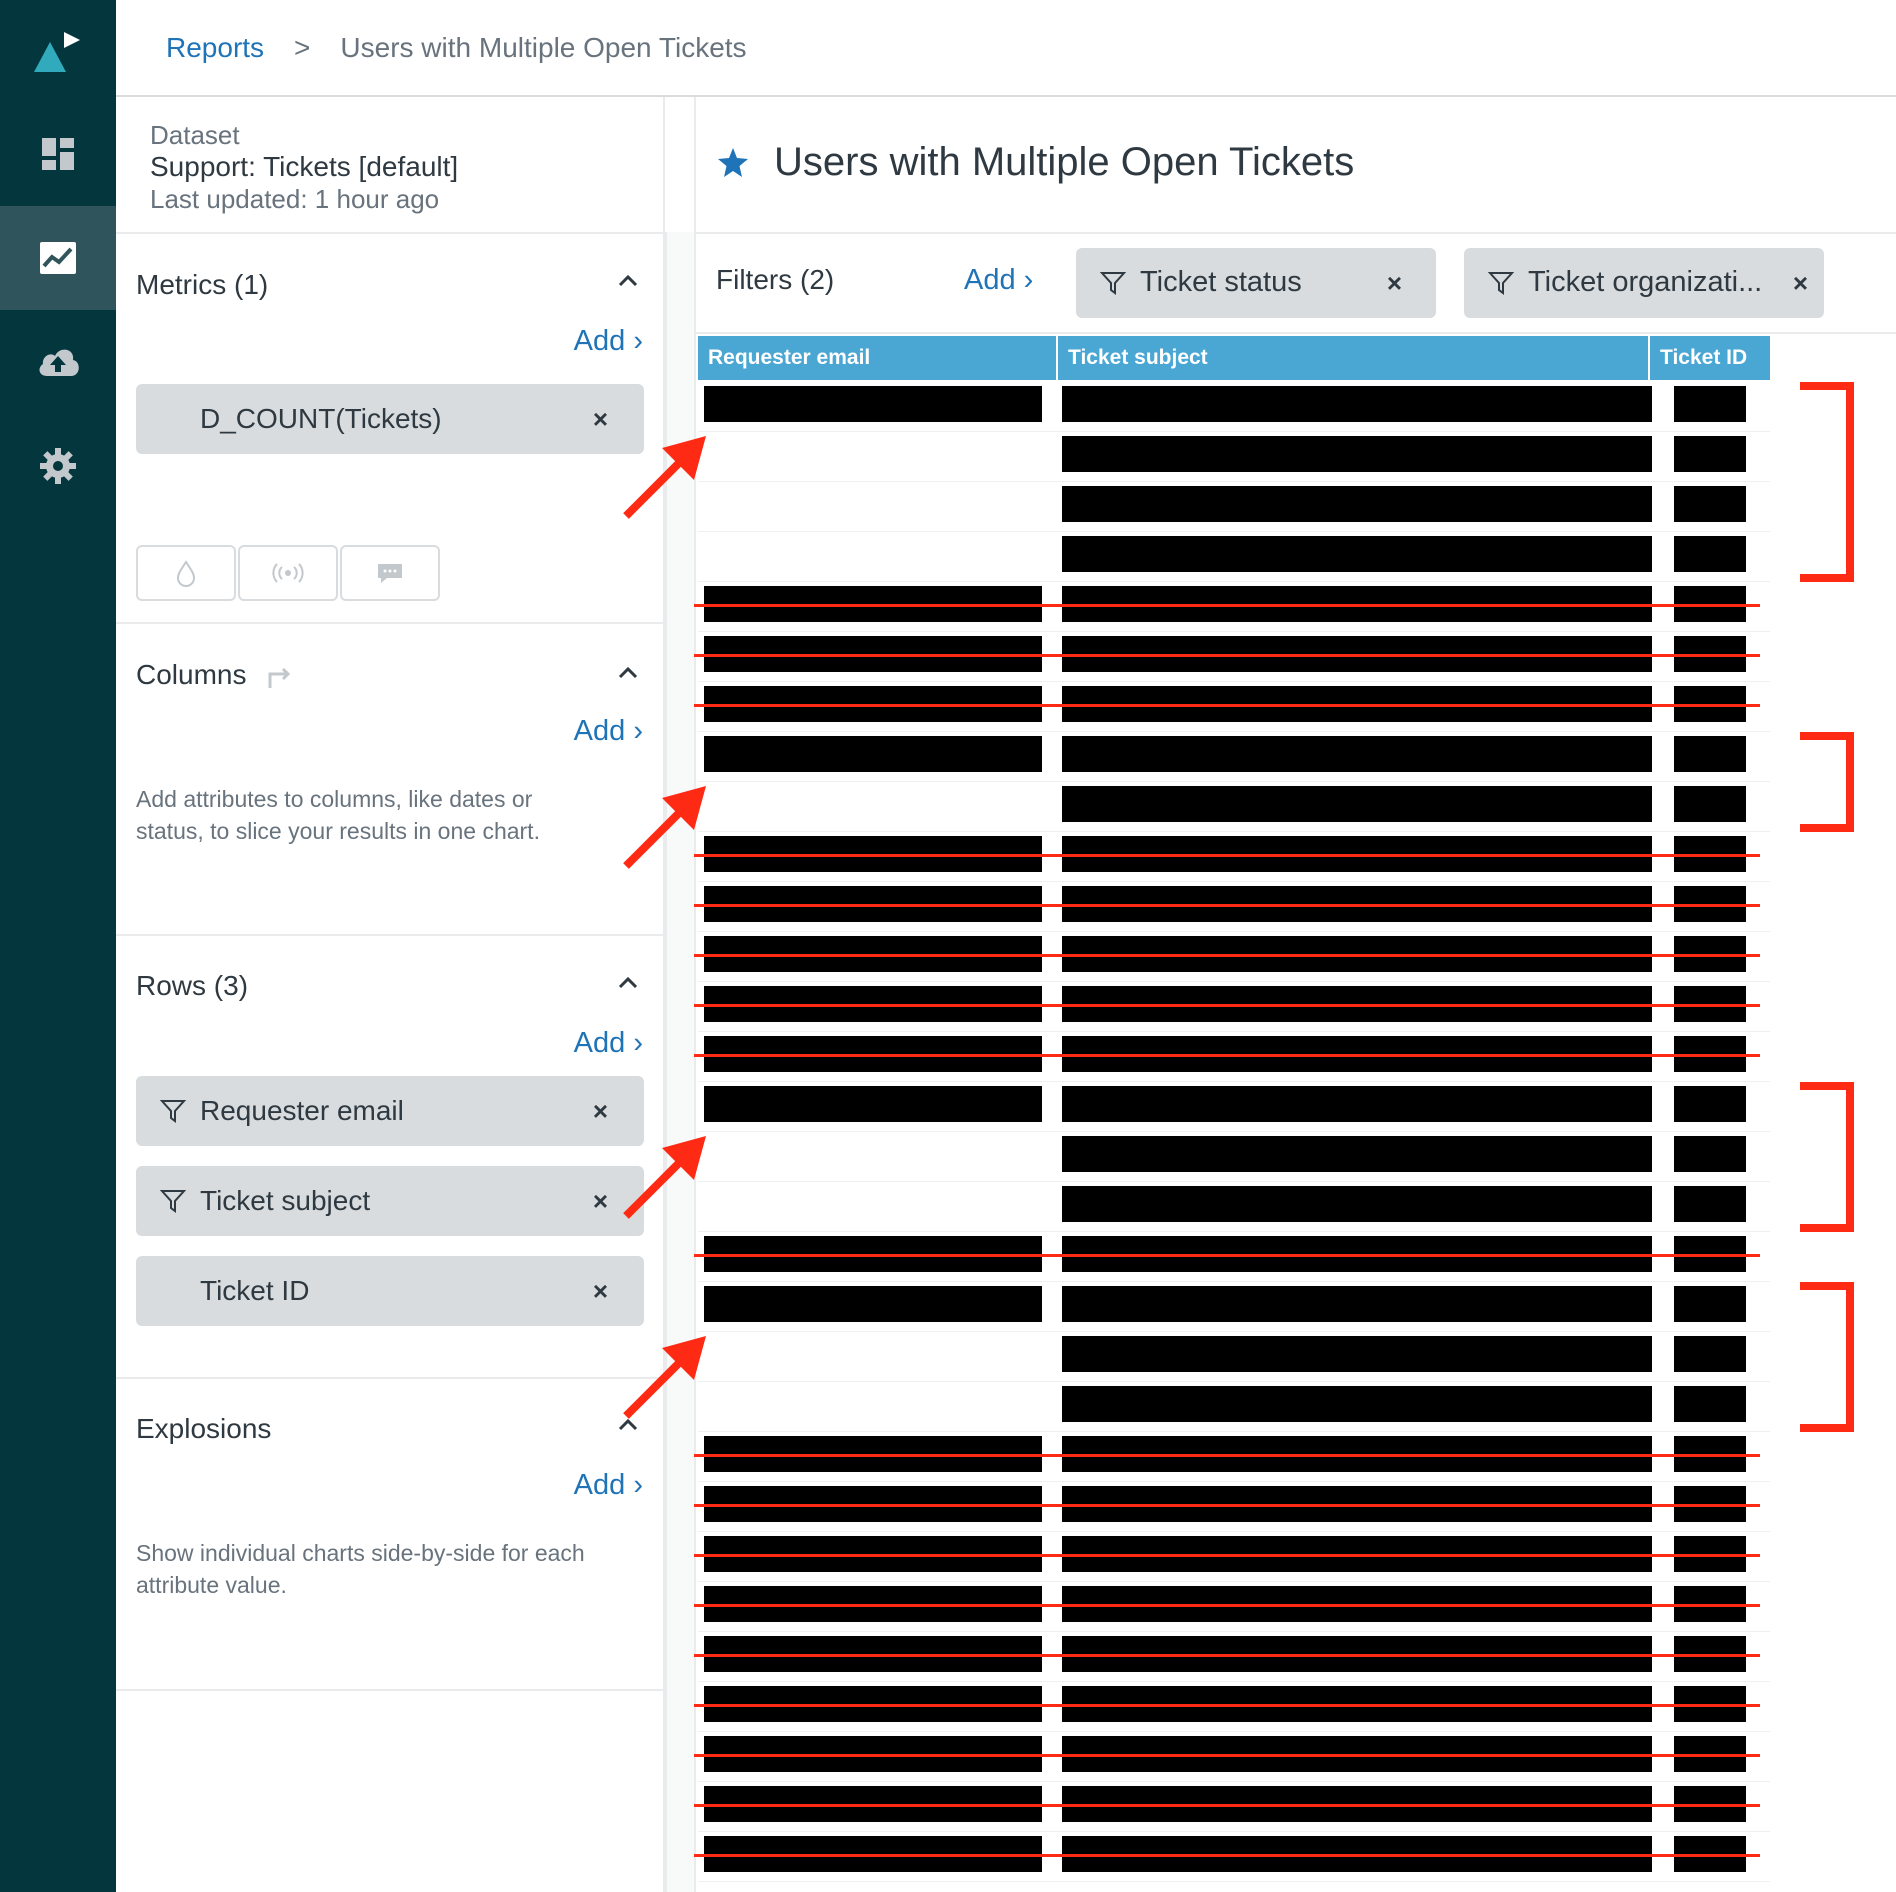 The image size is (1896, 1892). I want to click on swap-icon, so click(279, 677).